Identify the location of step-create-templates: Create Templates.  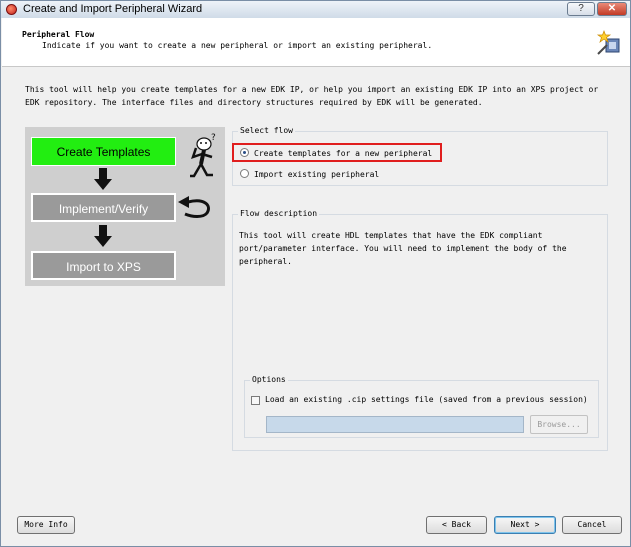
(103, 151).